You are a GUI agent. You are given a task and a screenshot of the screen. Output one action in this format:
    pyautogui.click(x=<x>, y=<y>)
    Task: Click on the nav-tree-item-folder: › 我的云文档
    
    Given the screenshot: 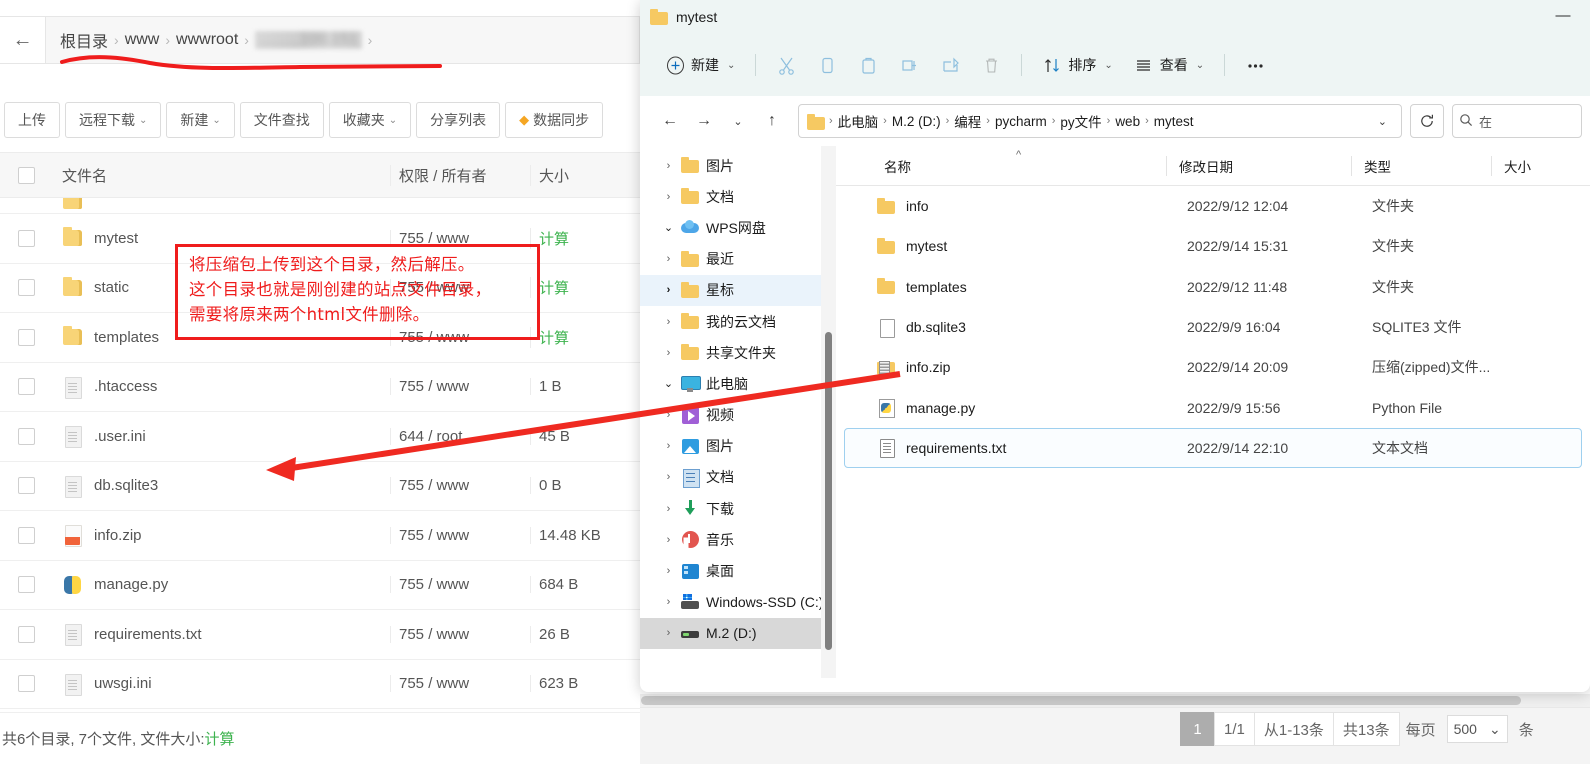 What is the action you would take?
    pyautogui.click(x=738, y=321)
    